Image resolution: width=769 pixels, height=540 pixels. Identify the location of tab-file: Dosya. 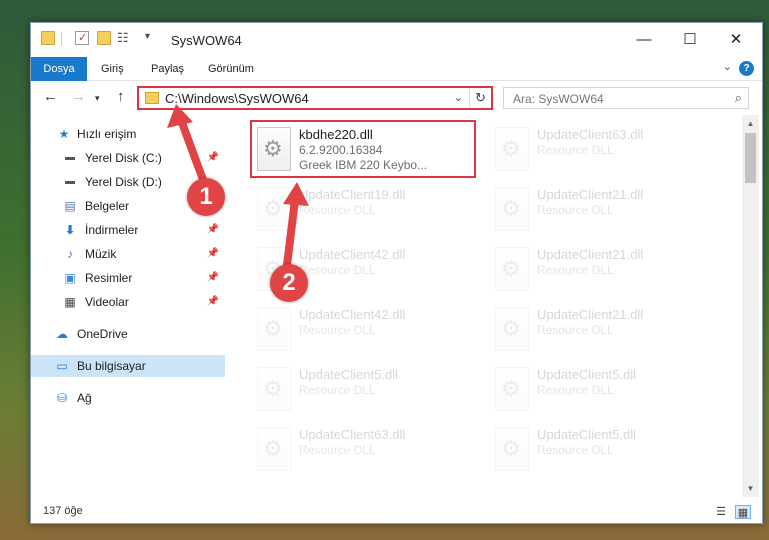
(59, 69).